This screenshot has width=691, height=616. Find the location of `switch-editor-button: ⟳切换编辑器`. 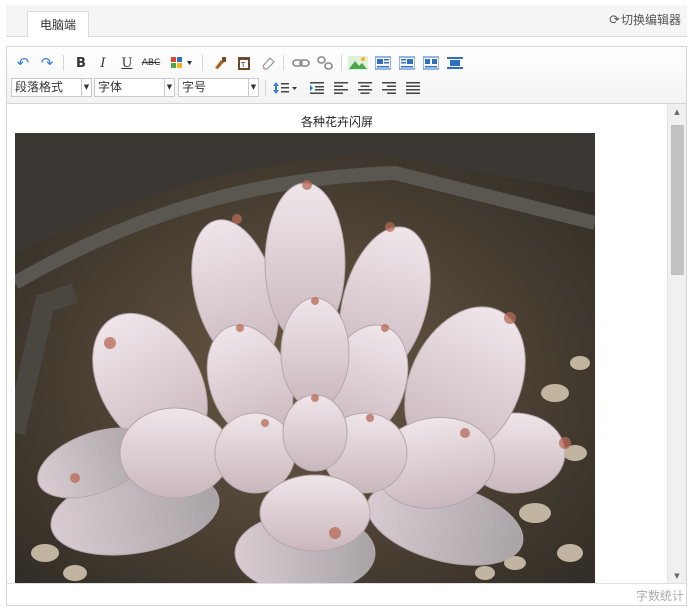

switch-editor-button: ⟳切换编辑器 is located at coordinates (645, 20).